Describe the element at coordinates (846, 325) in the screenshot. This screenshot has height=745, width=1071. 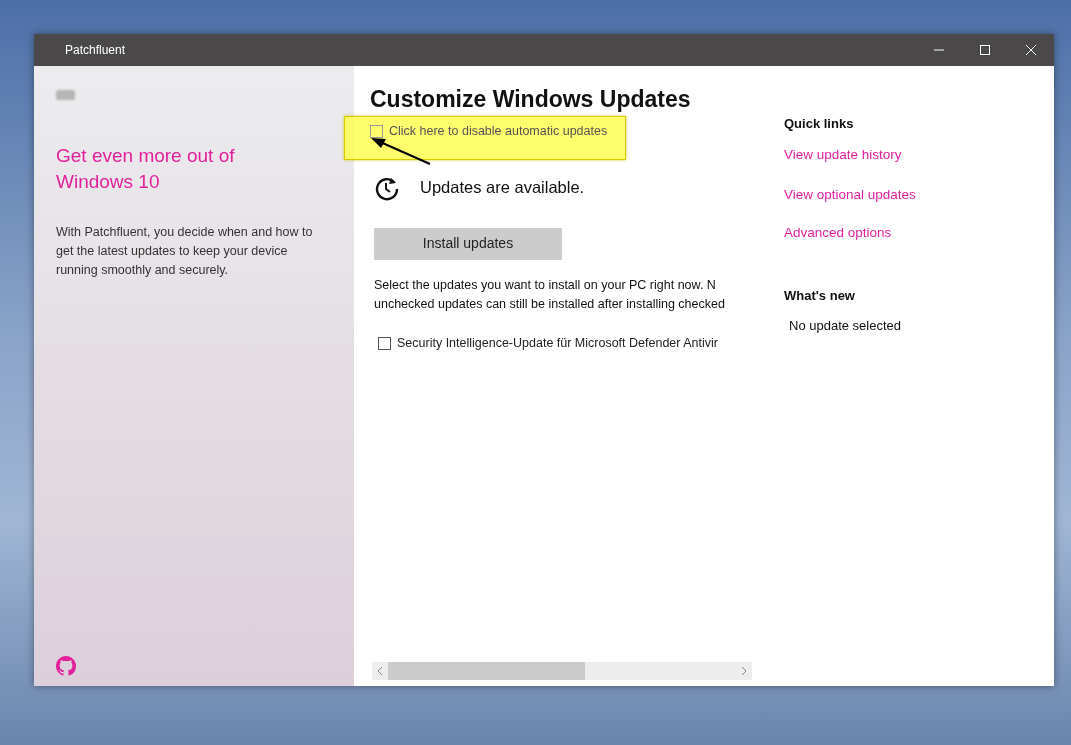
I see `whats-new-text: No update selected` at that location.